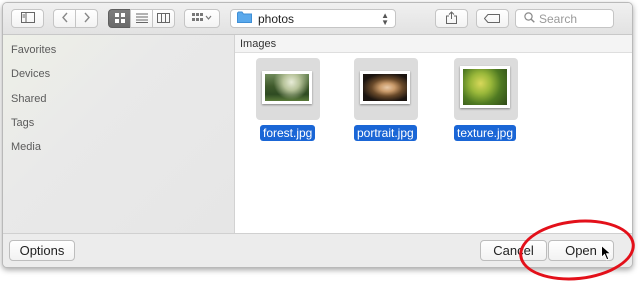 The width and height of the screenshot is (642, 286). I want to click on icon-view-icon, so click(119, 19).